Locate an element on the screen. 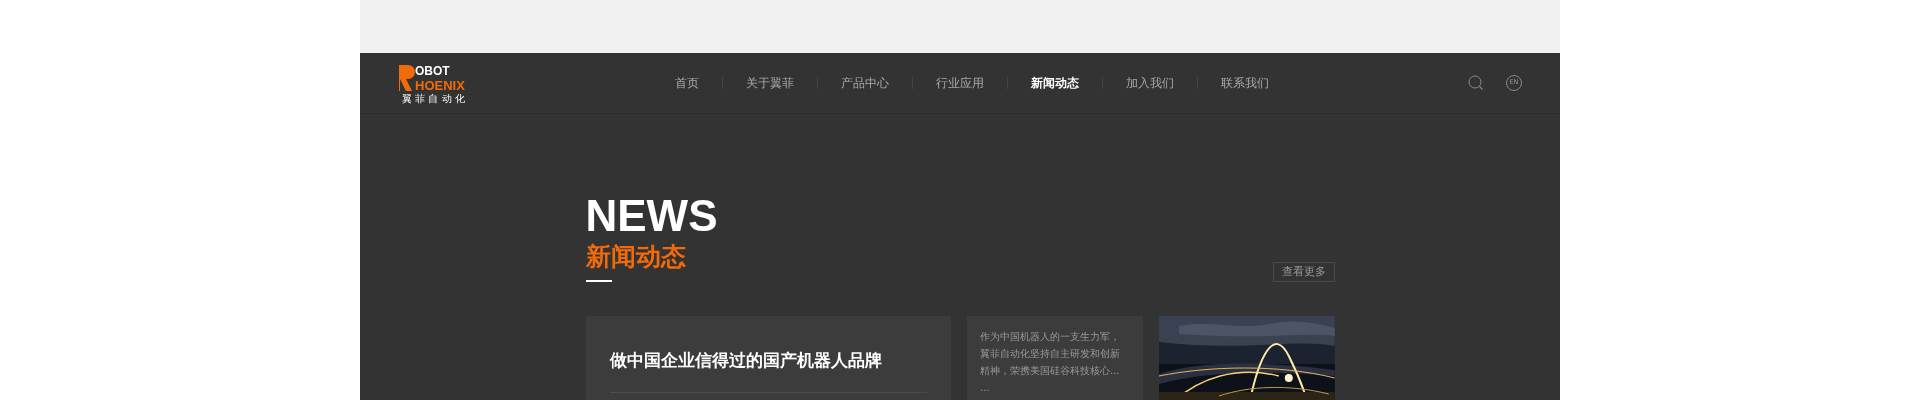  more-button: 查看更多 is located at coordinates (1303, 272).